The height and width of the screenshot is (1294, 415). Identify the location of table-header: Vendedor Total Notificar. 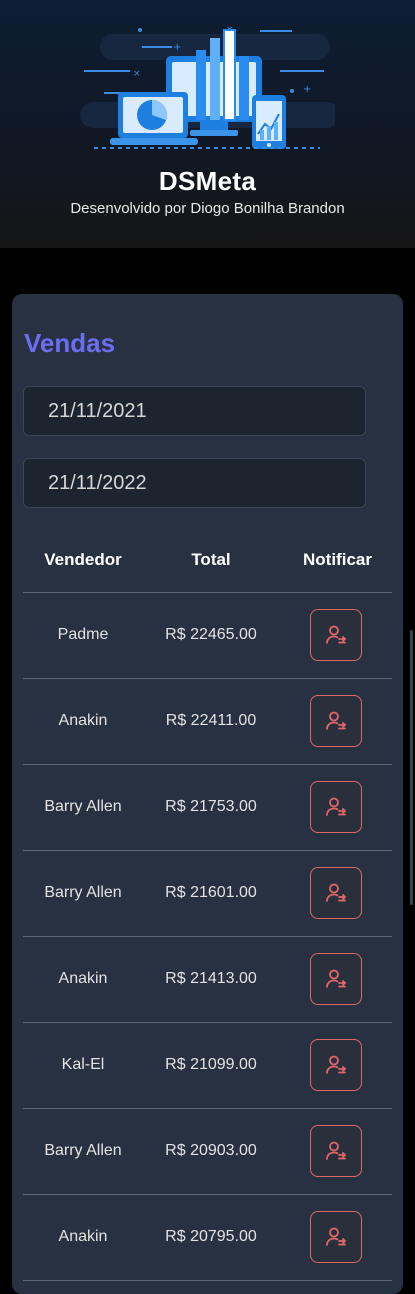
(207, 561).